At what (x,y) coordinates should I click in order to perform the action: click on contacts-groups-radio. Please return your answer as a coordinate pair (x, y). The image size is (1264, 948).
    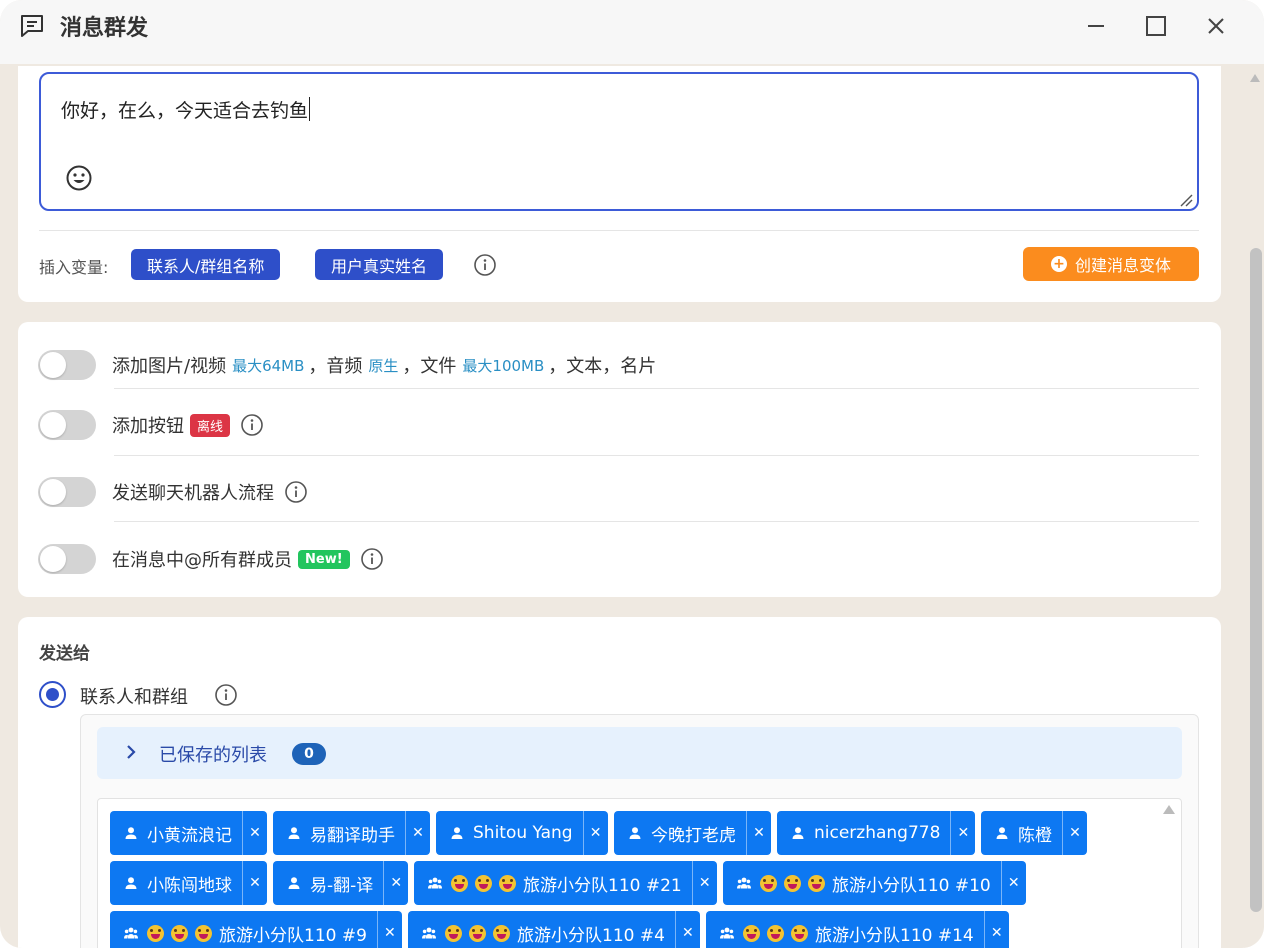
    Looking at the image, I should click on (52, 694).